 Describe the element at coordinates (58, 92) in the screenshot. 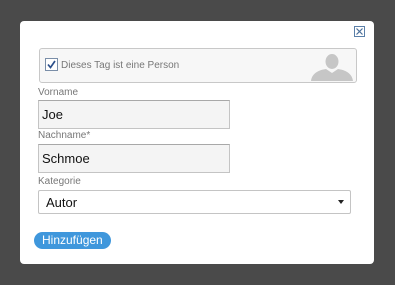

I see `first-name-label: Vorname` at that location.